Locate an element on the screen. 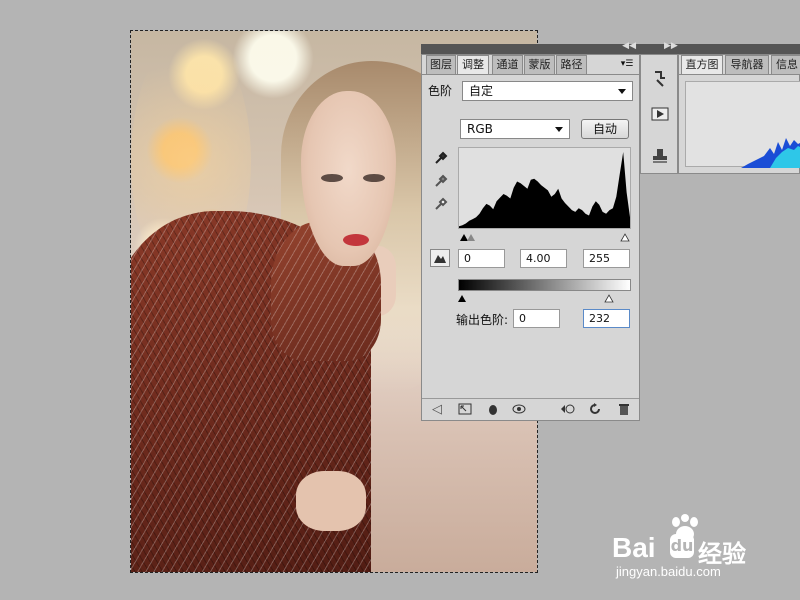  histogram-preview is located at coordinates (742, 124).